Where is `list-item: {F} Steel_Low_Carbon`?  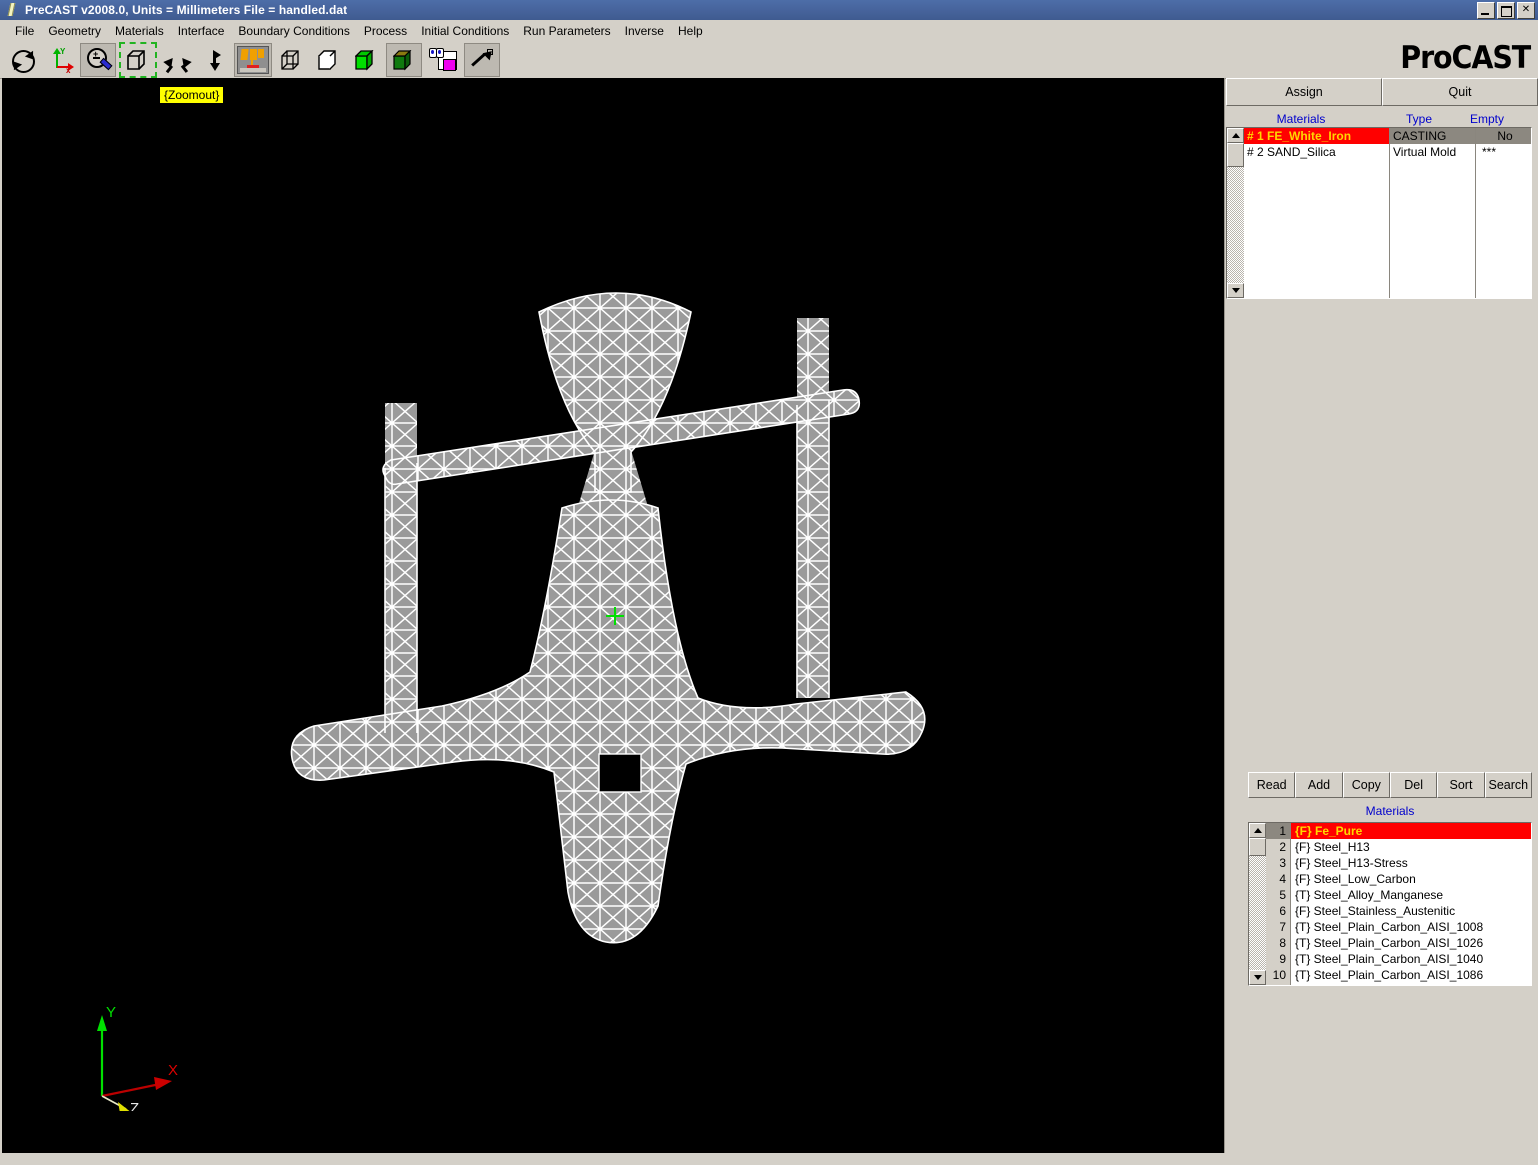 list-item: {F} Steel_Low_Carbon is located at coordinates (1411, 879).